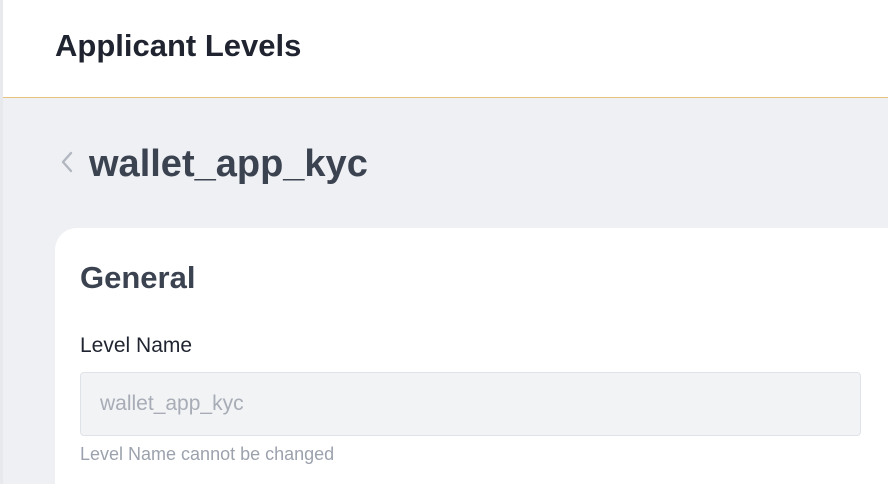 This screenshot has height=484, width=888. I want to click on level-name-label: Level Name, so click(136, 345).